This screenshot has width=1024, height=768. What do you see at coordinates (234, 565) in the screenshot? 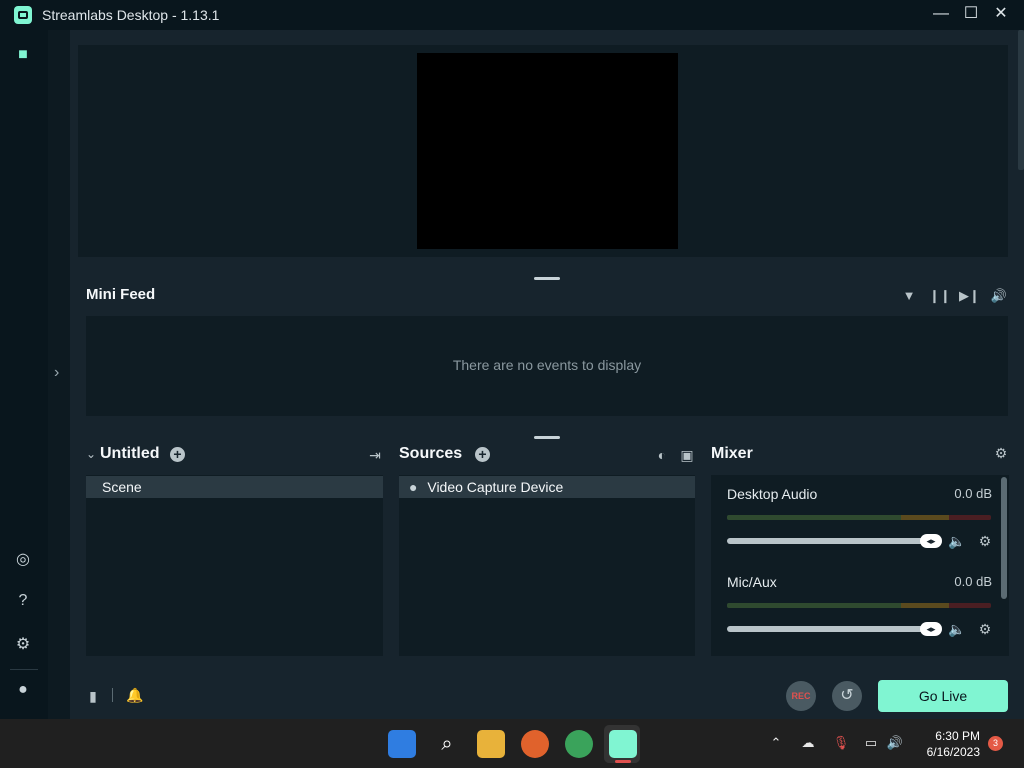
I see `scenes-list` at bounding box center [234, 565].